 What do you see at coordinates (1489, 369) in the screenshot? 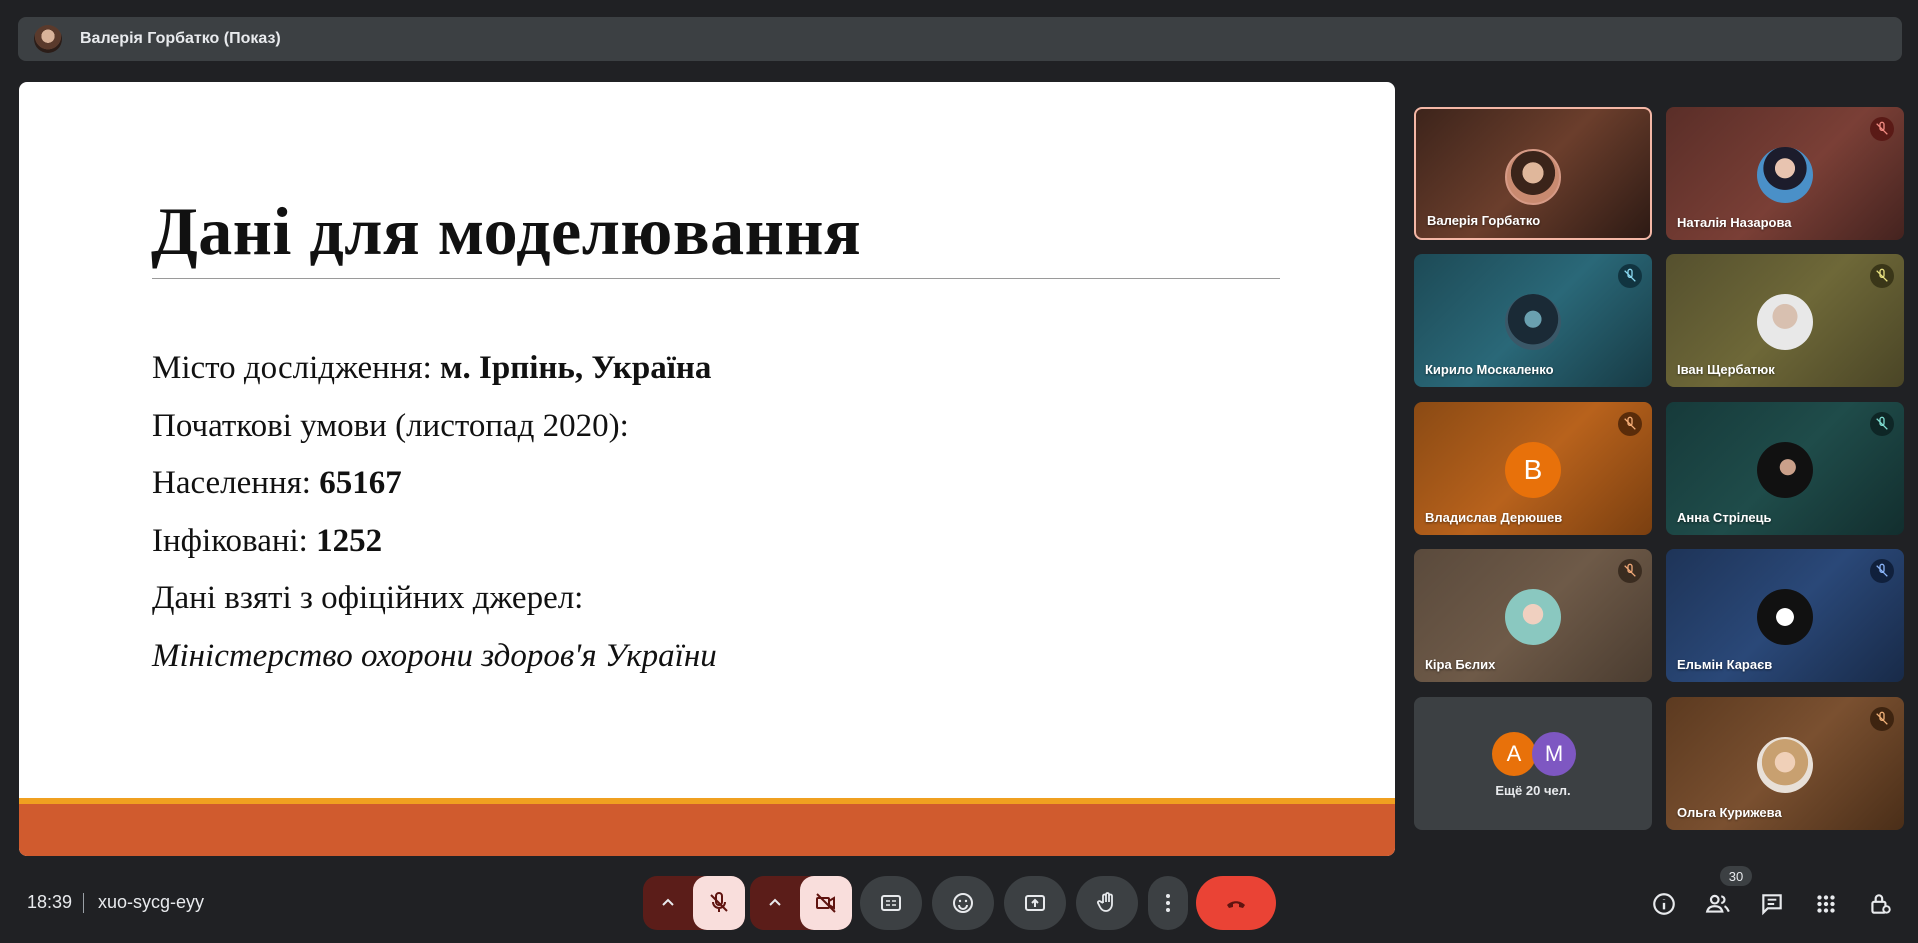
I see `participant-name: Кирило Москаленко` at bounding box center [1489, 369].